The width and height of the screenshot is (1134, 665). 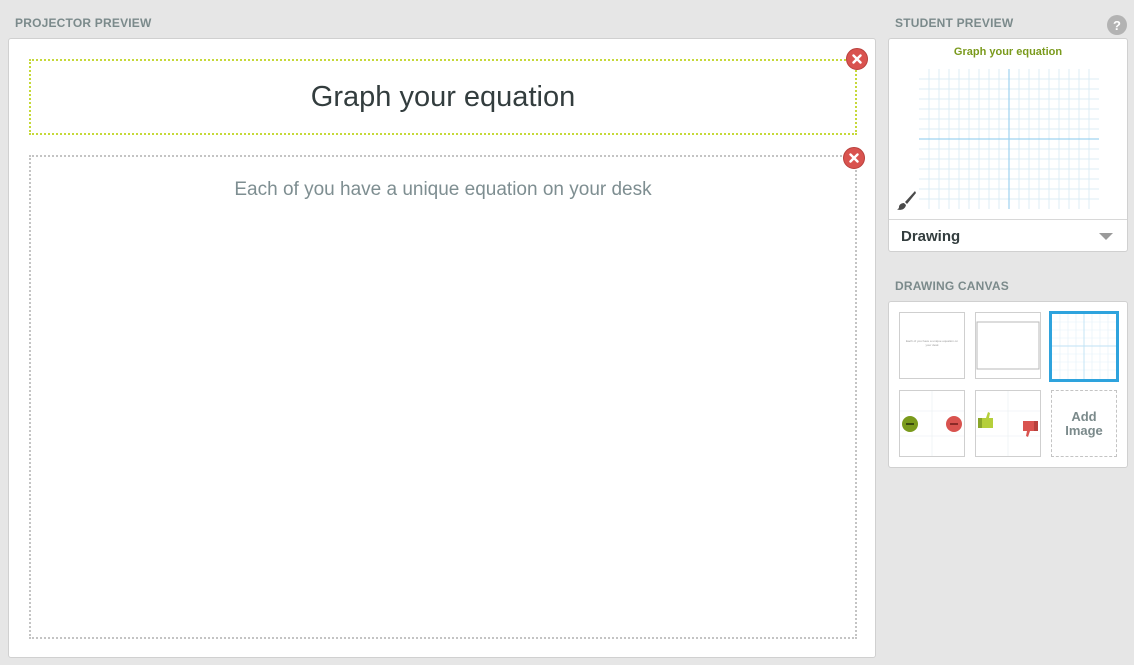 I want to click on remove-title-button, so click(x=857, y=59).